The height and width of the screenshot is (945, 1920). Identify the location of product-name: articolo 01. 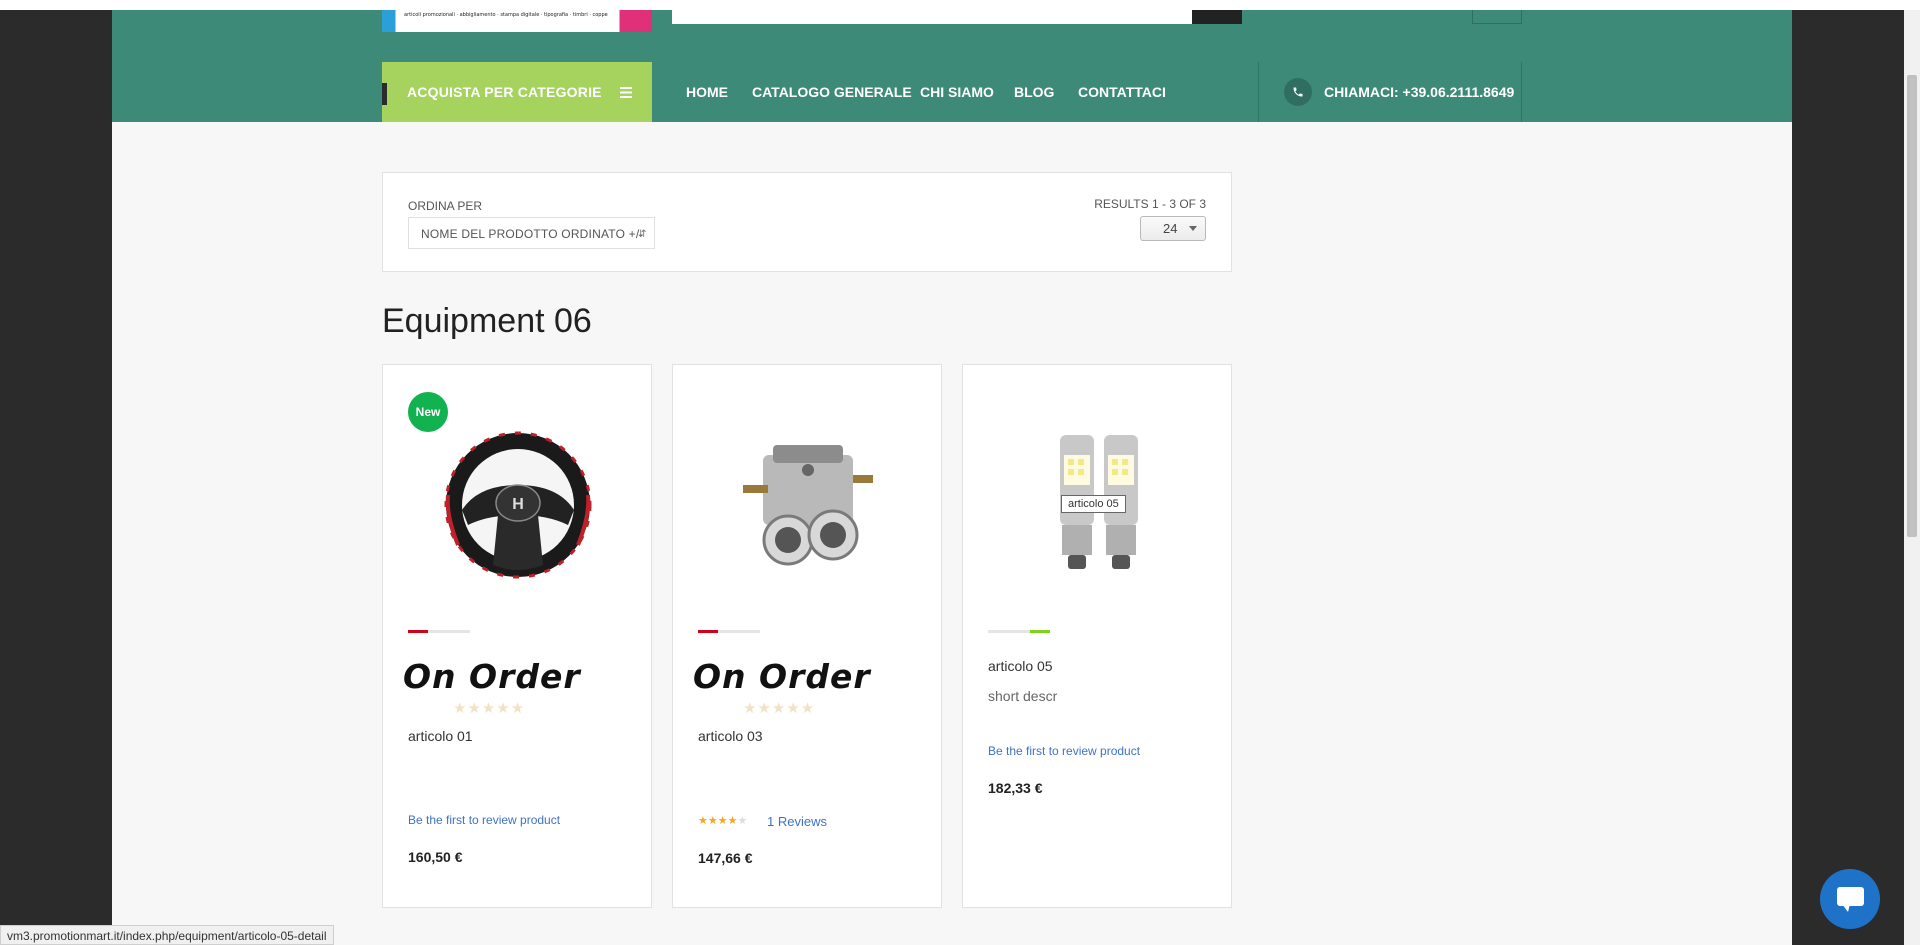
(440, 736).